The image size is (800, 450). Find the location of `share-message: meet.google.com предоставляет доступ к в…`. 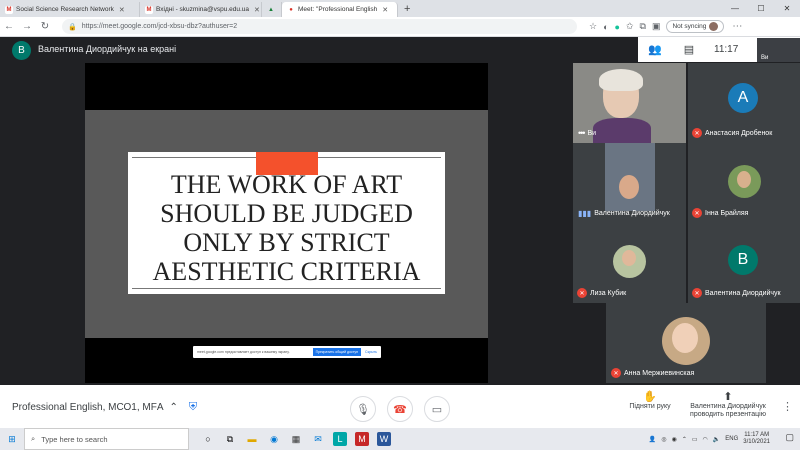

share-message: meet.google.com предоставляет доступ к в… is located at coordinates (243, 352).